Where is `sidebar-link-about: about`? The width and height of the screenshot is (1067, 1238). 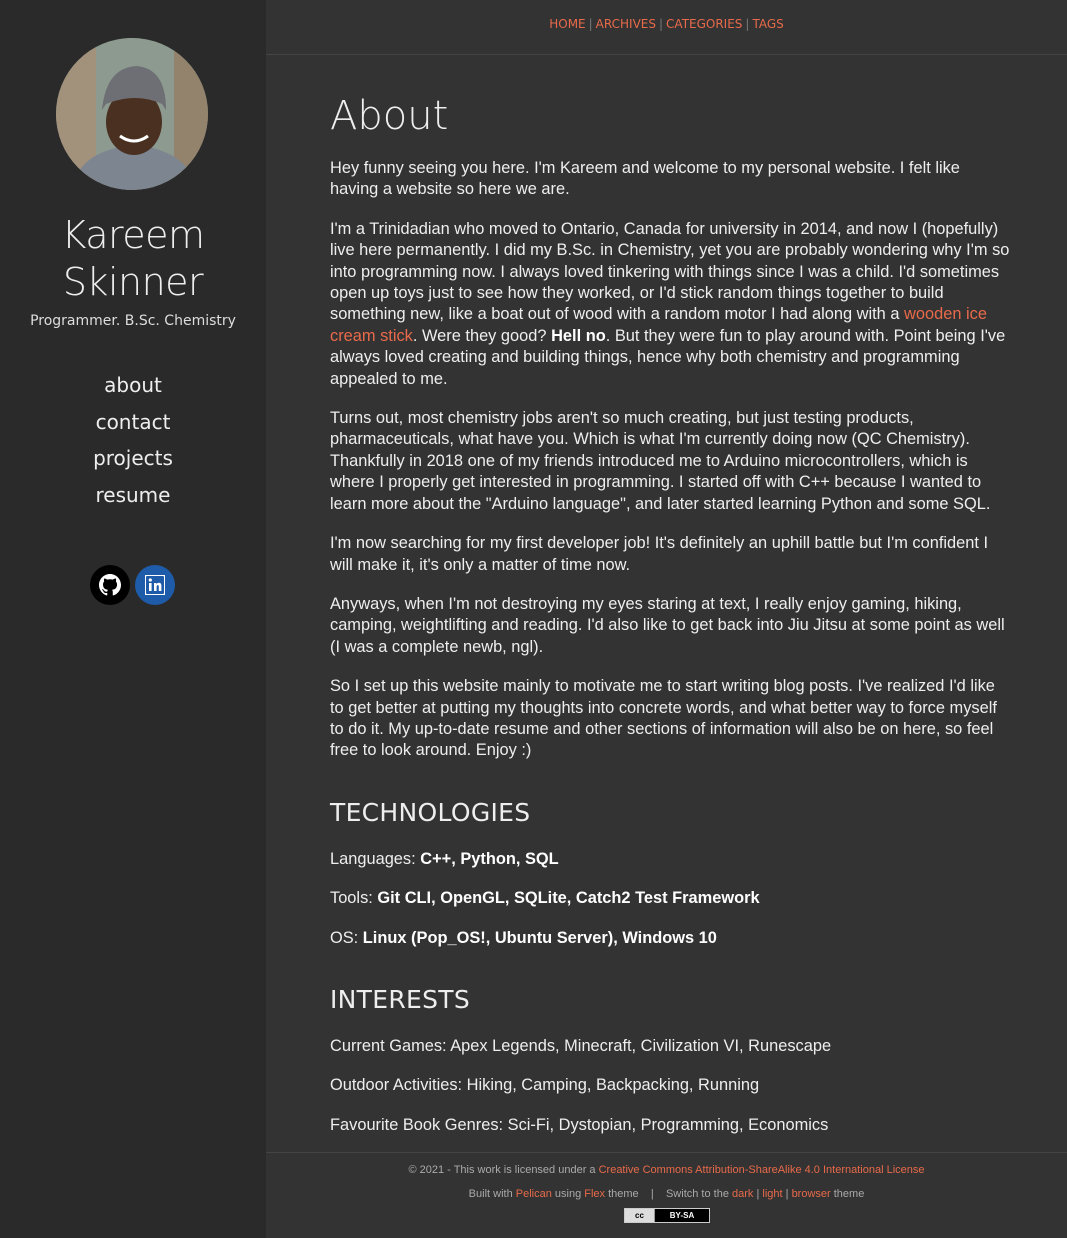
sidebar-link-about: about is located at coordinates (133, 388).